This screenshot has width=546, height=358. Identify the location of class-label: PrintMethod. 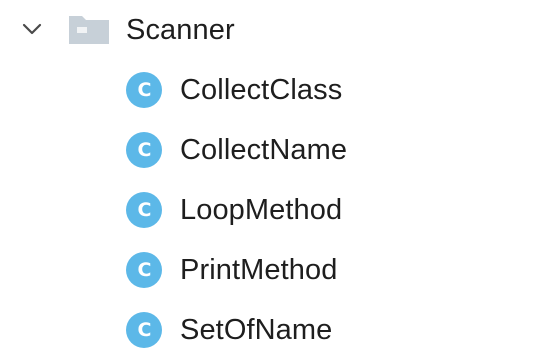
(259, 270).